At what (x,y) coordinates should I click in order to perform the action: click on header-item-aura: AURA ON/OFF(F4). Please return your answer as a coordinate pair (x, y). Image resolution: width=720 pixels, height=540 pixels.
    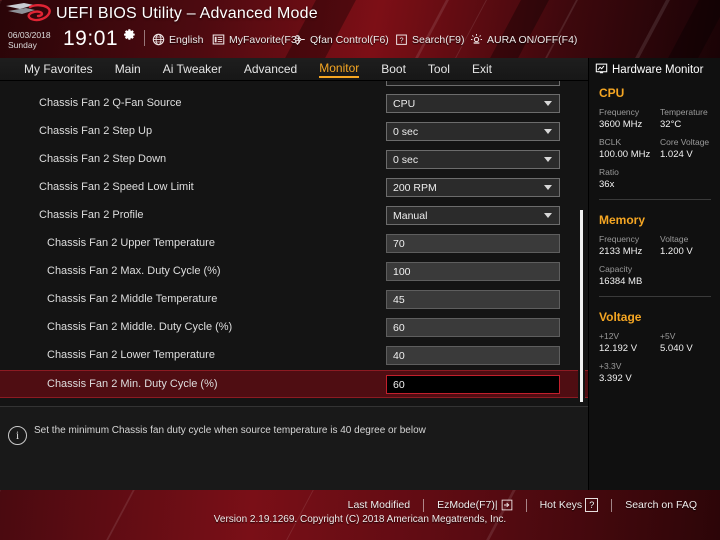
    Looking at the image, I should click on (523, 39).